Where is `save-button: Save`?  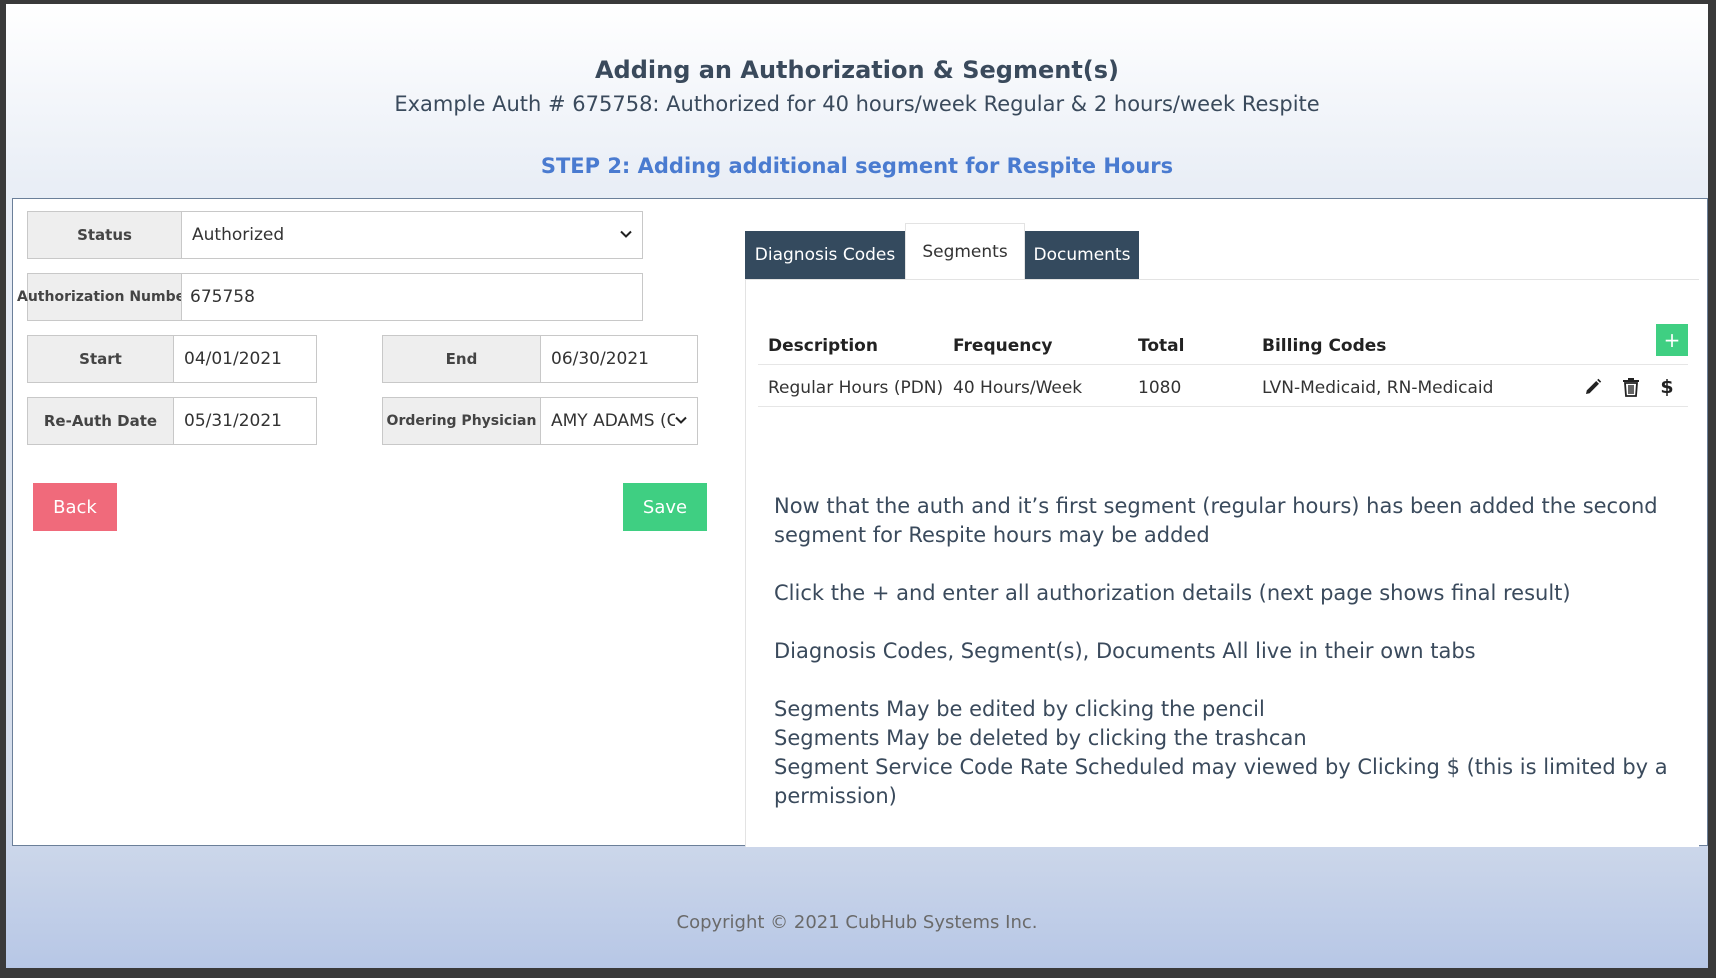
save-button: Save is located at coordinates (665, 507).